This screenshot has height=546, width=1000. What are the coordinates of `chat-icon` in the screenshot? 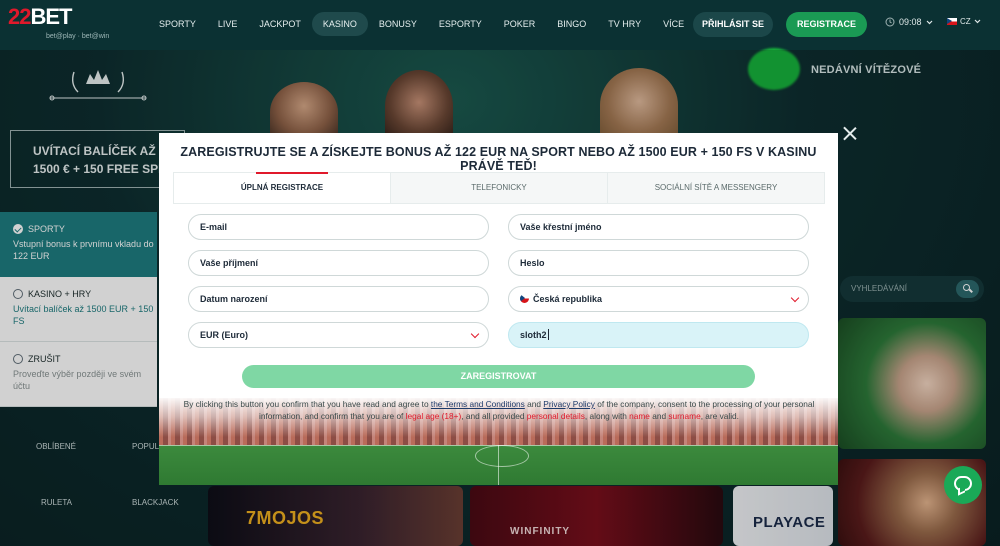 It's located at (963, 483).